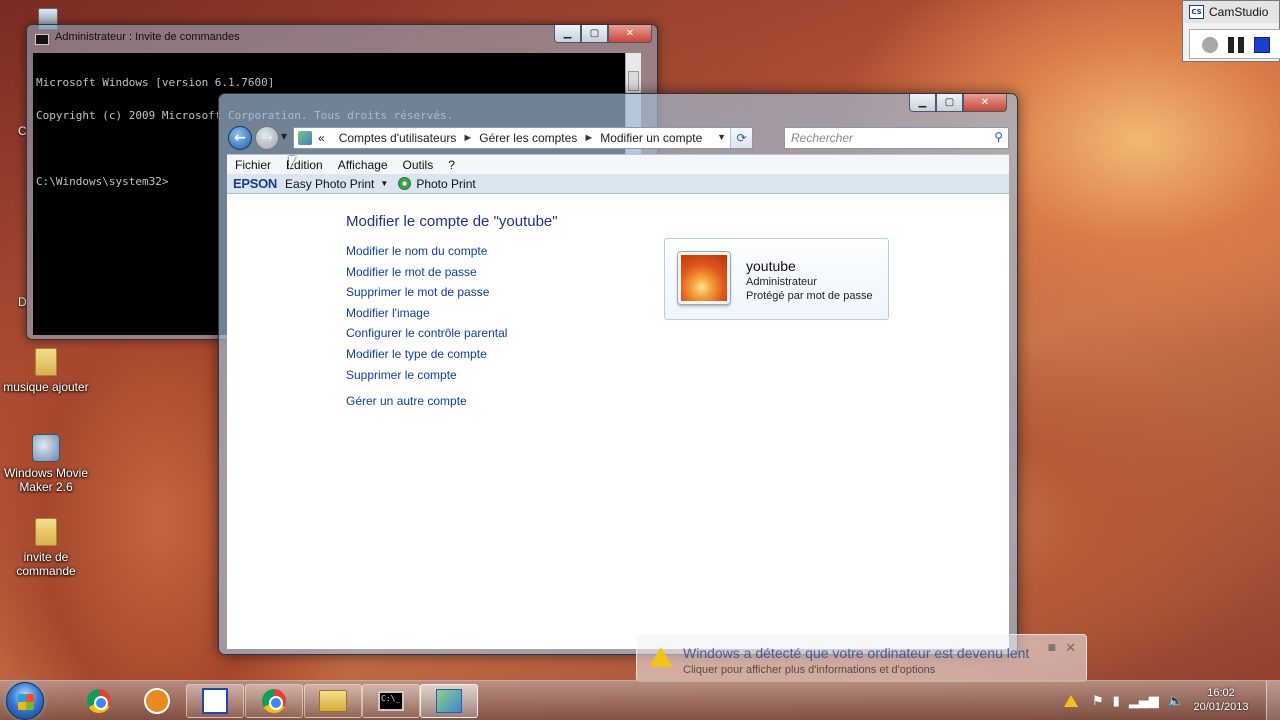 The image size is (1280, 720). Describe the element at coordinates (651, 138) in the screenshot. I see `breadcrumb-modifier-un-compte: Modifier un compte` at that location.